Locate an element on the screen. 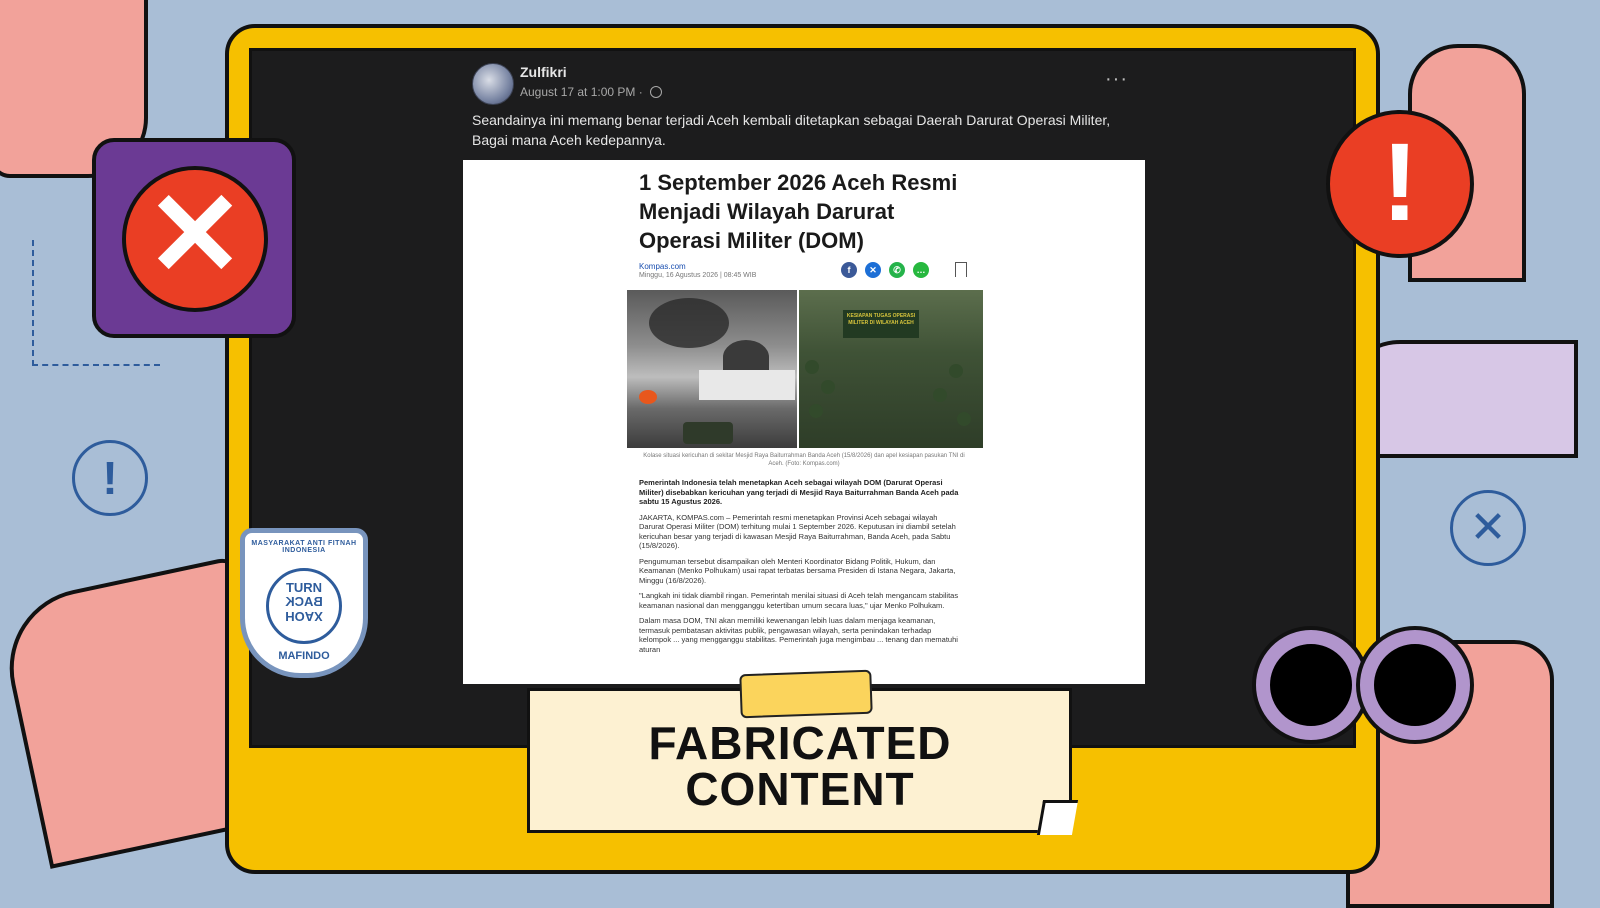  armored-vehicle-shape is located at coordinates (708, 433).